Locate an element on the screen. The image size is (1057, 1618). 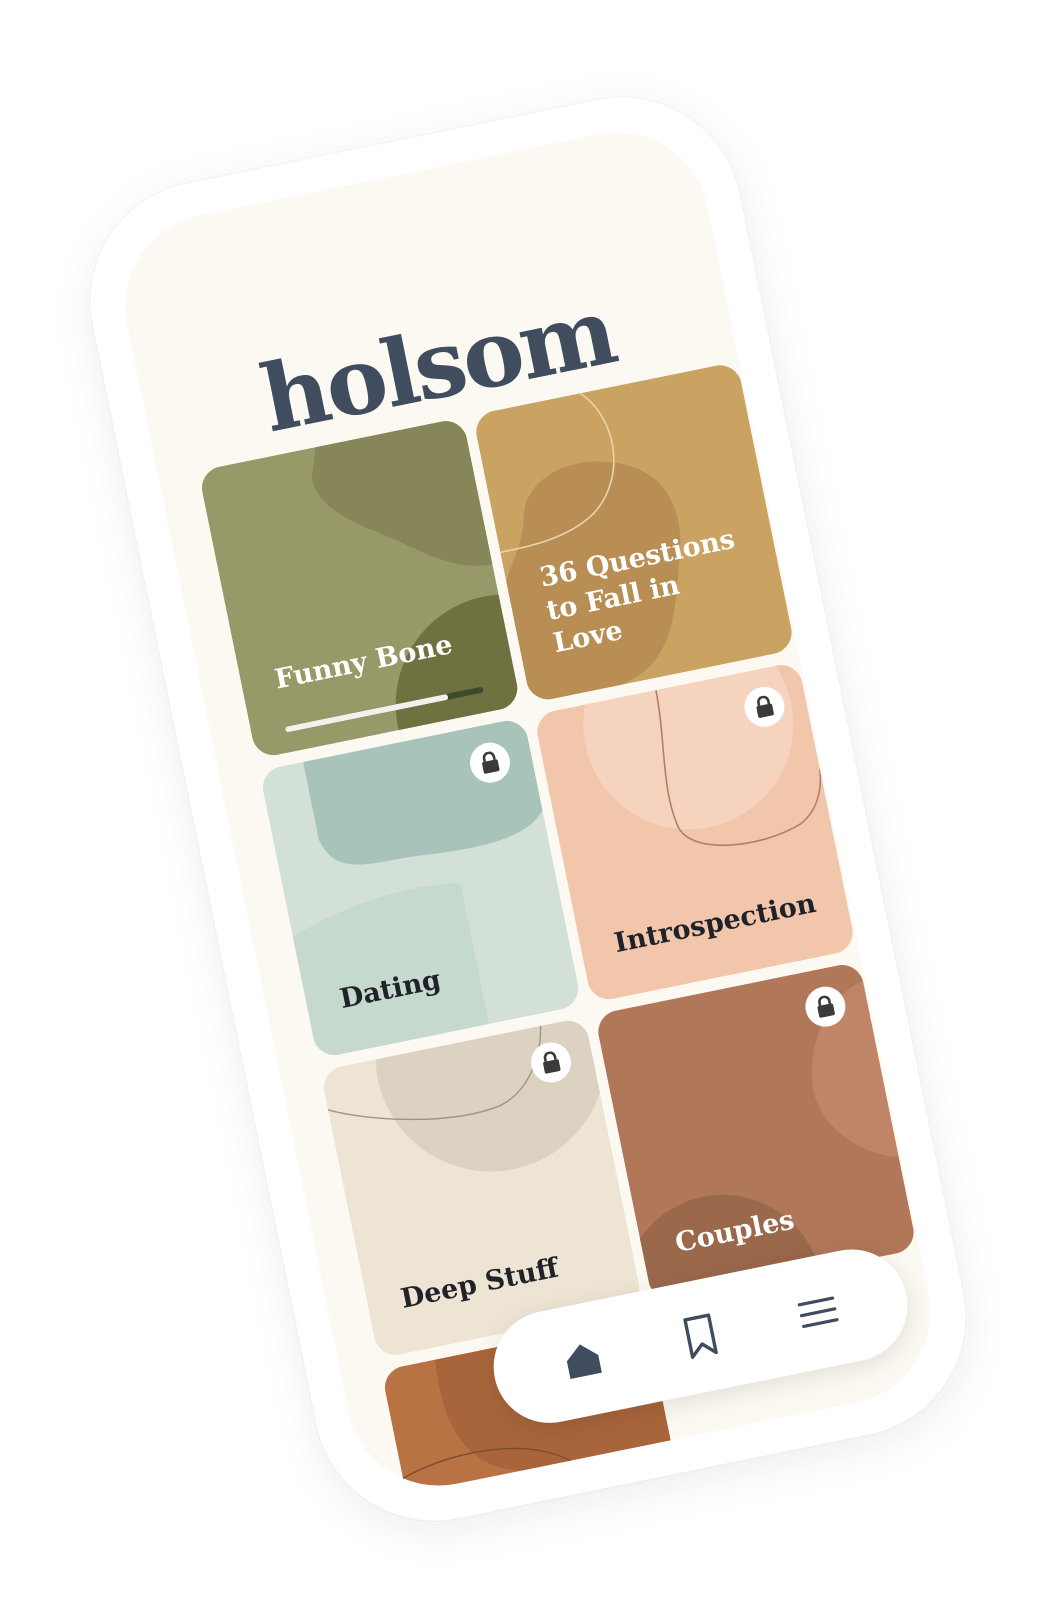
nav-home-button is located at coordinates (583, 1360).